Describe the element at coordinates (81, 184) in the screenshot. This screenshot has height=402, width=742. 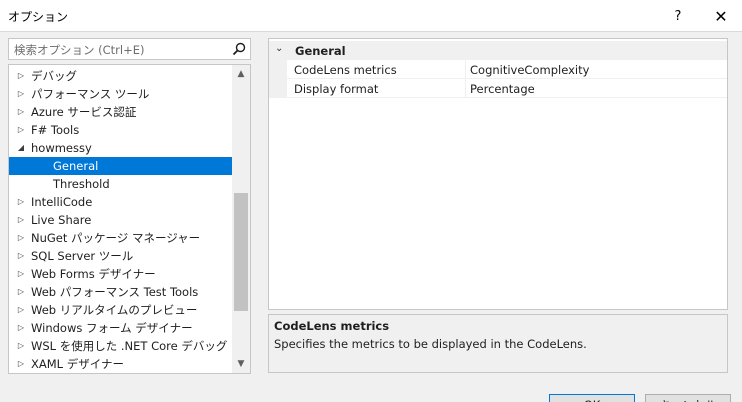
I see `tree-item-label: Threshold` at that location.